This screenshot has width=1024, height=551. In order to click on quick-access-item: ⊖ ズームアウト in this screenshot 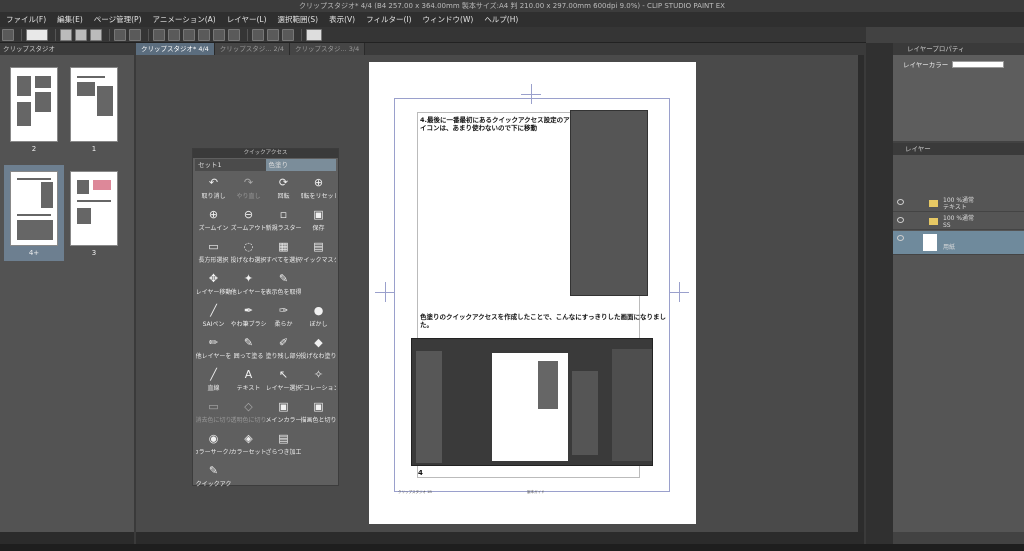, I will do `click(248, 223)`.